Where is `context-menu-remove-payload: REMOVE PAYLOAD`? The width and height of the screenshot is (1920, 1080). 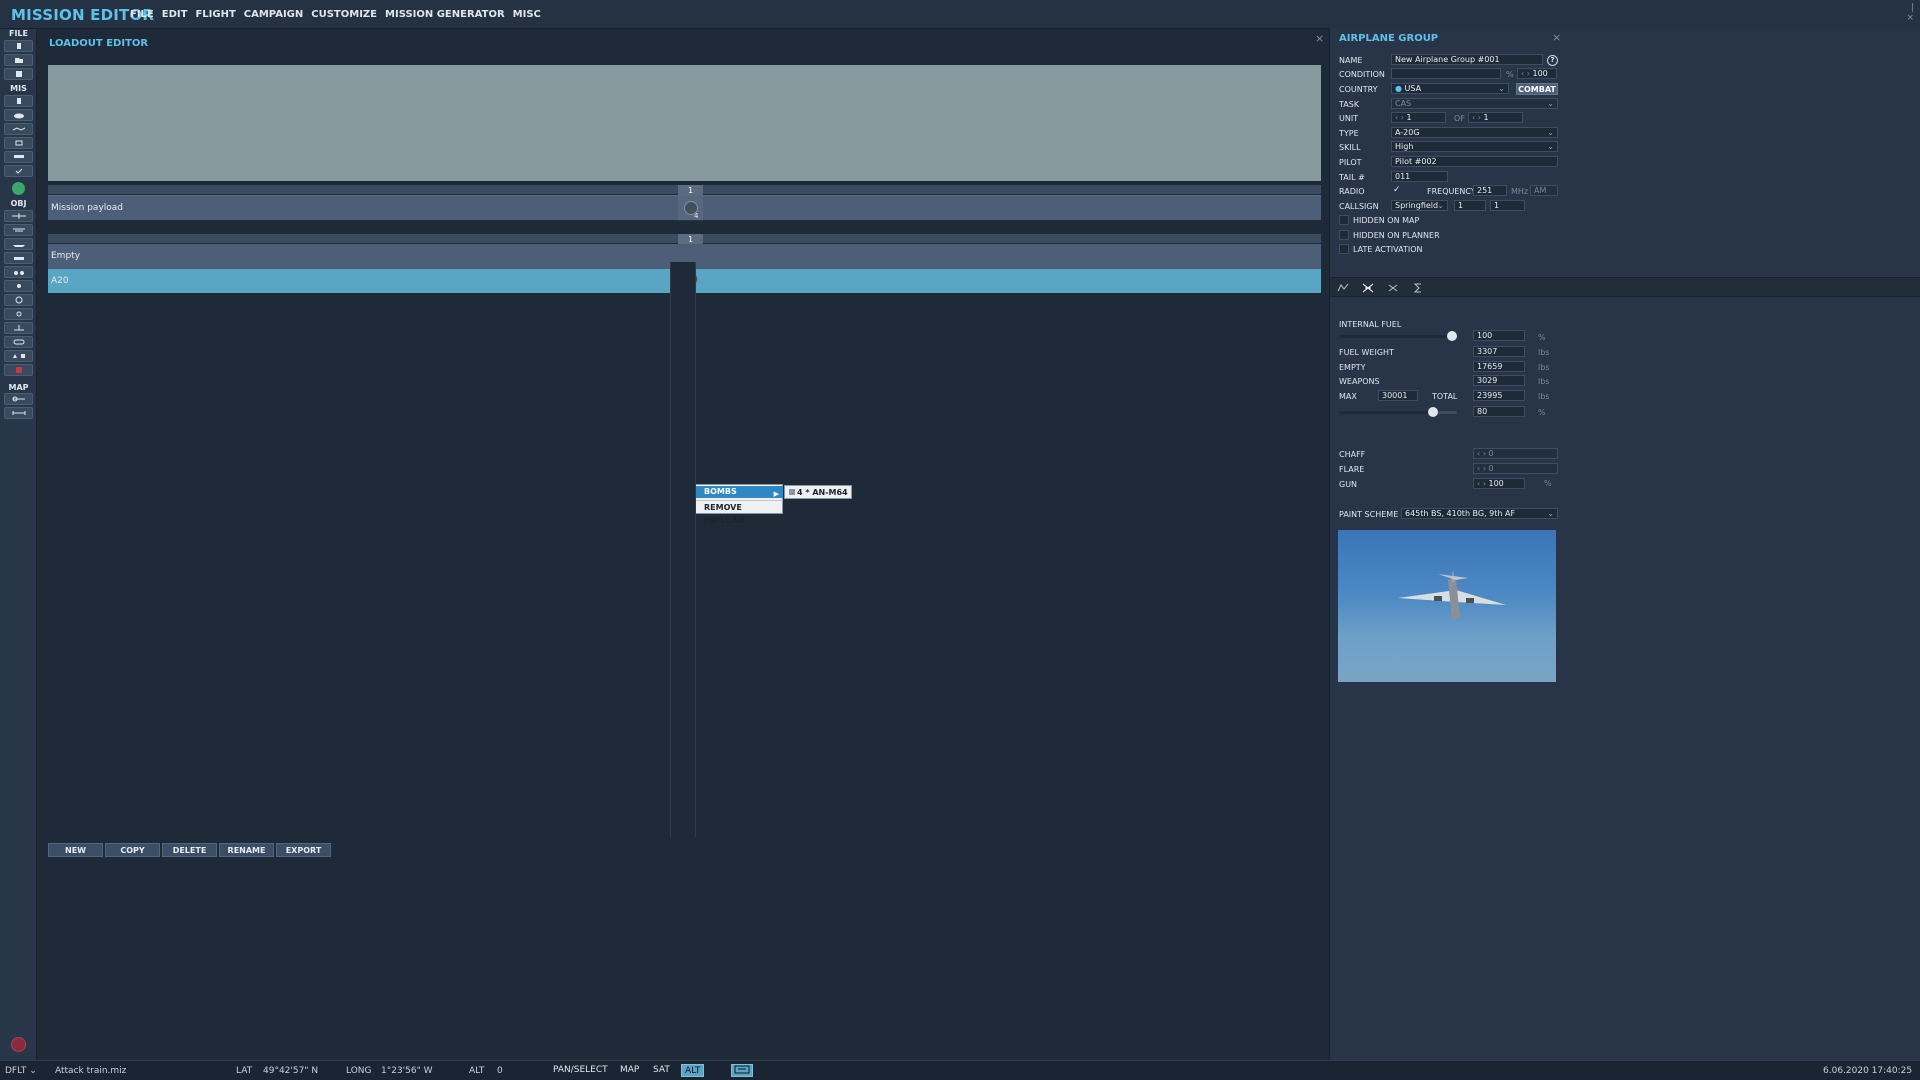
context-menu-remove-payload: REMOVE PAYLOAD is located at coordinates (737, 512).